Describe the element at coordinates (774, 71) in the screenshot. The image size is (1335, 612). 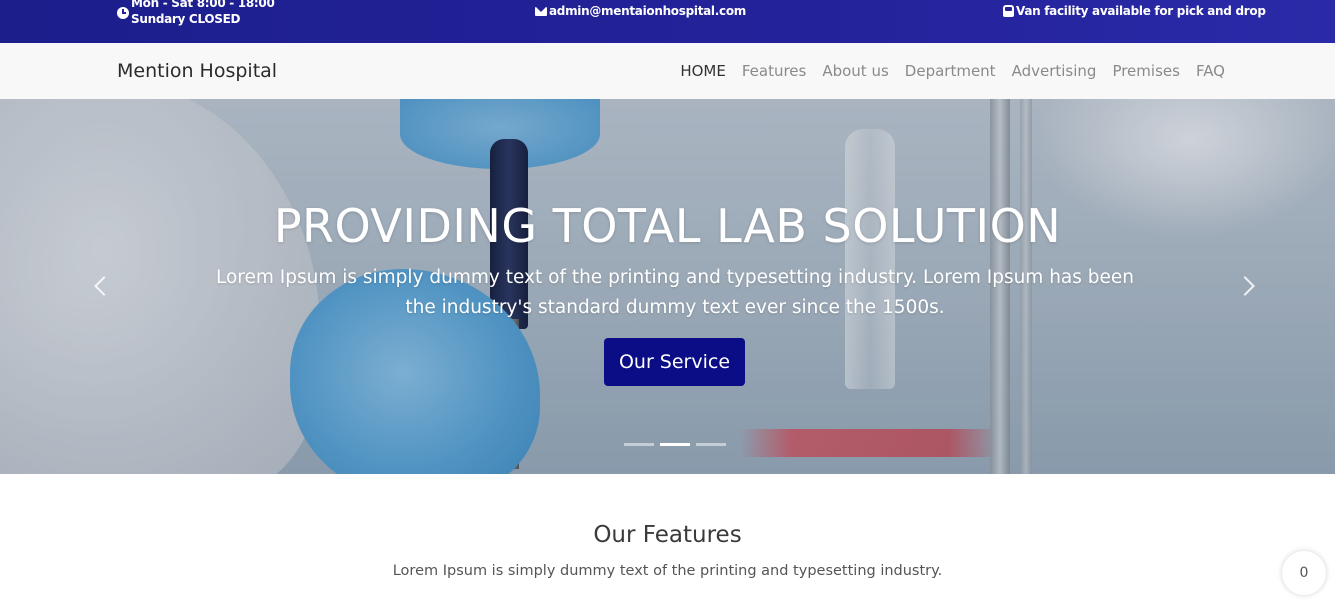
I see `nav-item-features: Features` at that location.